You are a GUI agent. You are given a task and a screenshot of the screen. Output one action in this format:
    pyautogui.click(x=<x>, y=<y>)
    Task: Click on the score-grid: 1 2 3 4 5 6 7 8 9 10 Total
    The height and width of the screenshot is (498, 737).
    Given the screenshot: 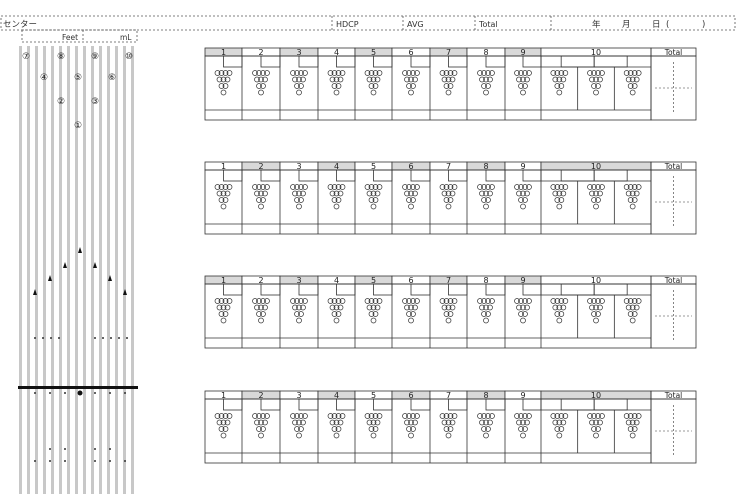 What is the action you would take?
    pyautogui.click(x=450, y=427)
    